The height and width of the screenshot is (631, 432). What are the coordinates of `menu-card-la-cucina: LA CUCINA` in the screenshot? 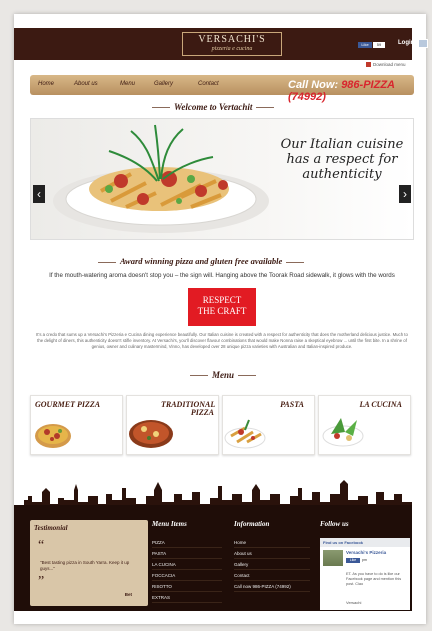 It's located at (364, 425).